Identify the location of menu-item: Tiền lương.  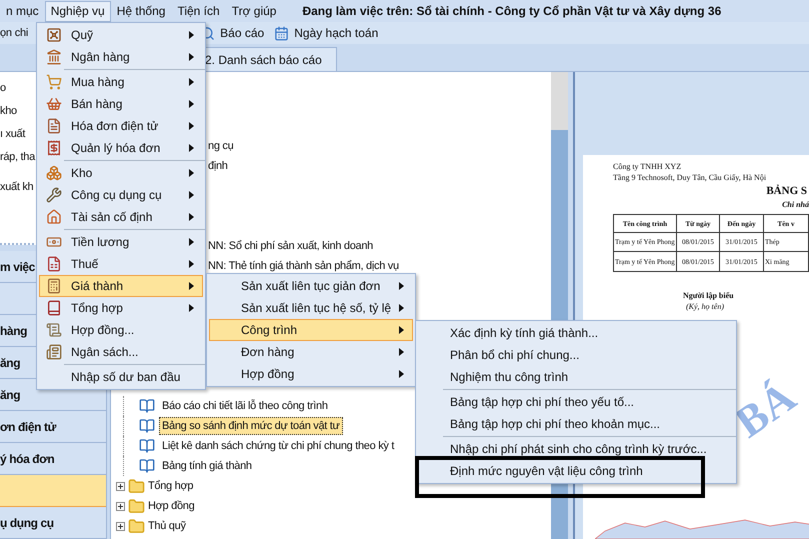
(121, 242).